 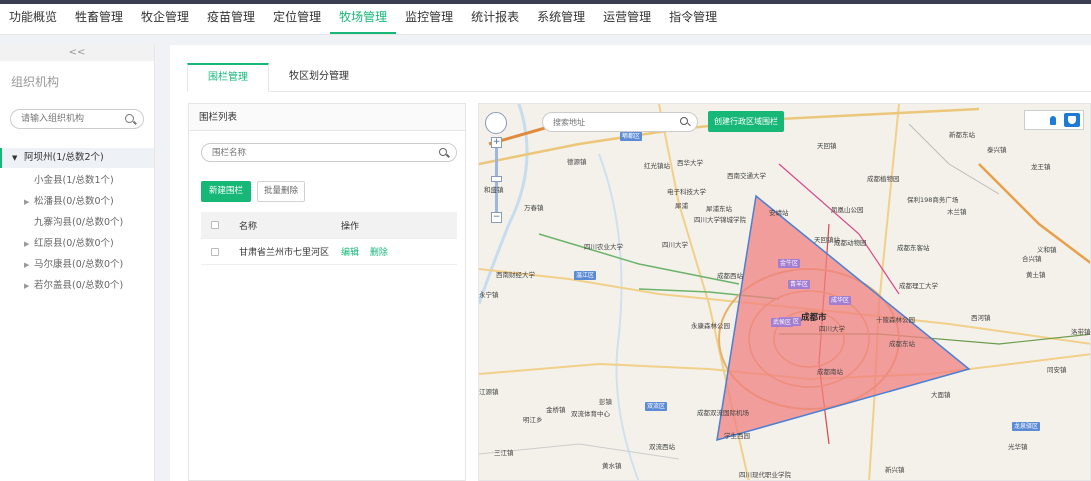 I want to click on tree-node: ▶ 若尔盖县(0/总数0个), so click(x=77, y=286).